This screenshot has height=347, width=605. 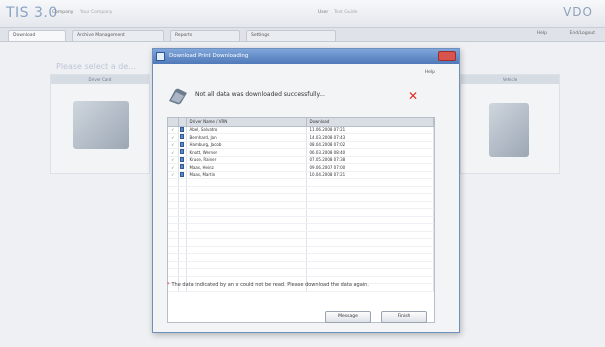 I want to click on download-date-cell: 09.06.2007 07:00, so click(x=370, y=167).